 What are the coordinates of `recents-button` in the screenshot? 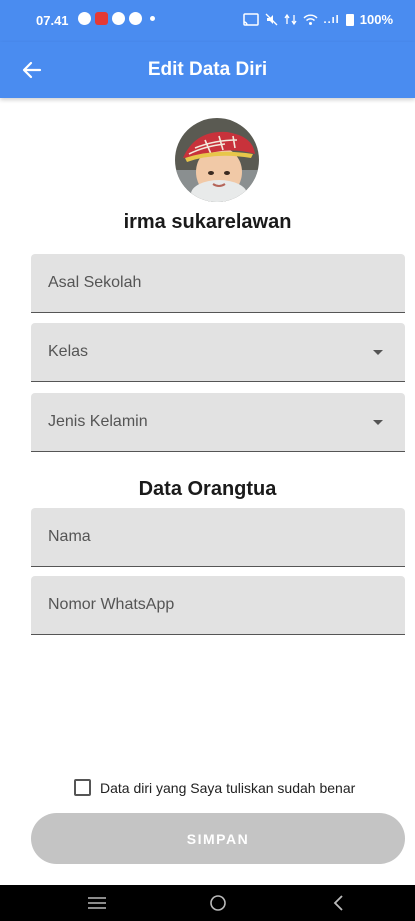 It's located at (97, 903).